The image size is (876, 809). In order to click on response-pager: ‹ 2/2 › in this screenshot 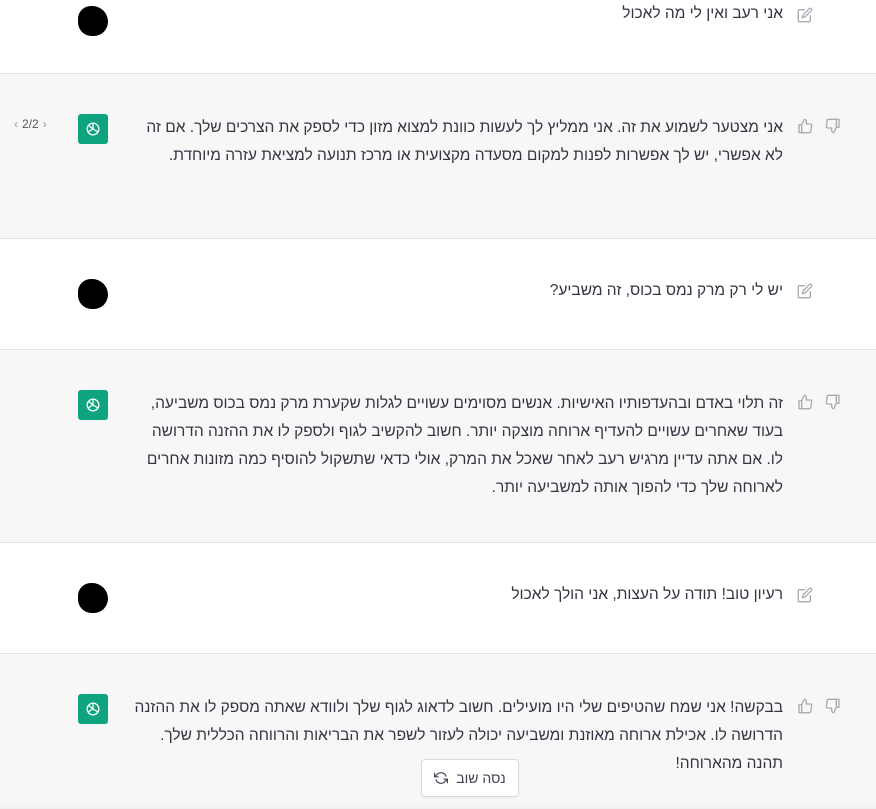, I will do `click(30, 124)`.